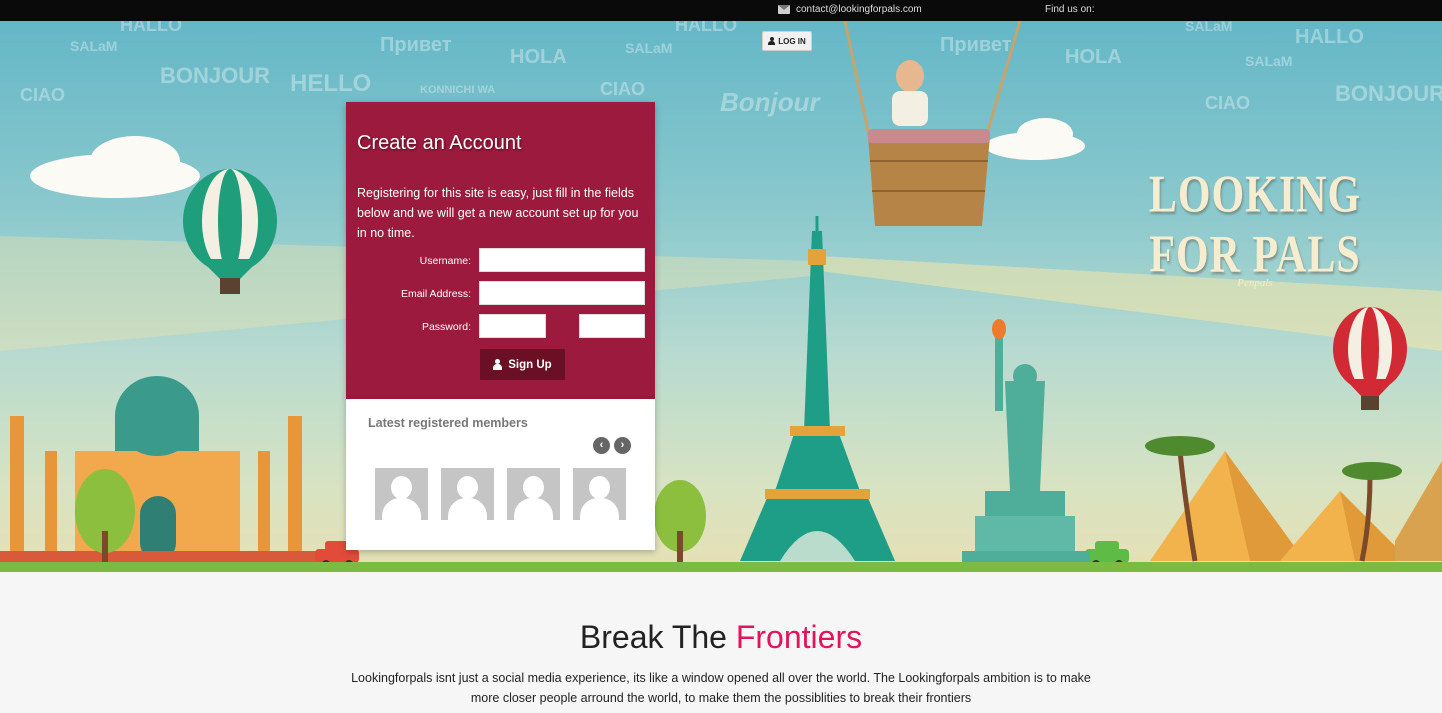 Image resolution: width=1442 pixels, height=713 pixels. I want to click on svg-text: Bonjour, so click(771, 102).